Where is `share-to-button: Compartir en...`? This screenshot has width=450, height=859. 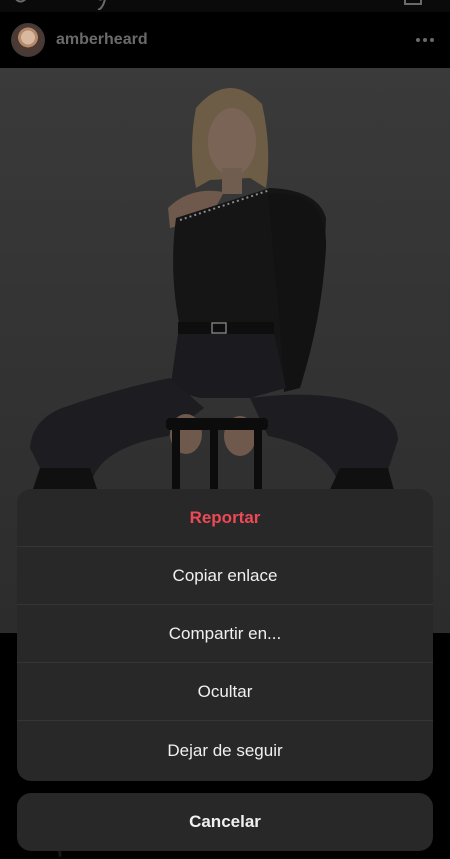
share-to-button: Compartir en... is located at coordinates (225, 634).